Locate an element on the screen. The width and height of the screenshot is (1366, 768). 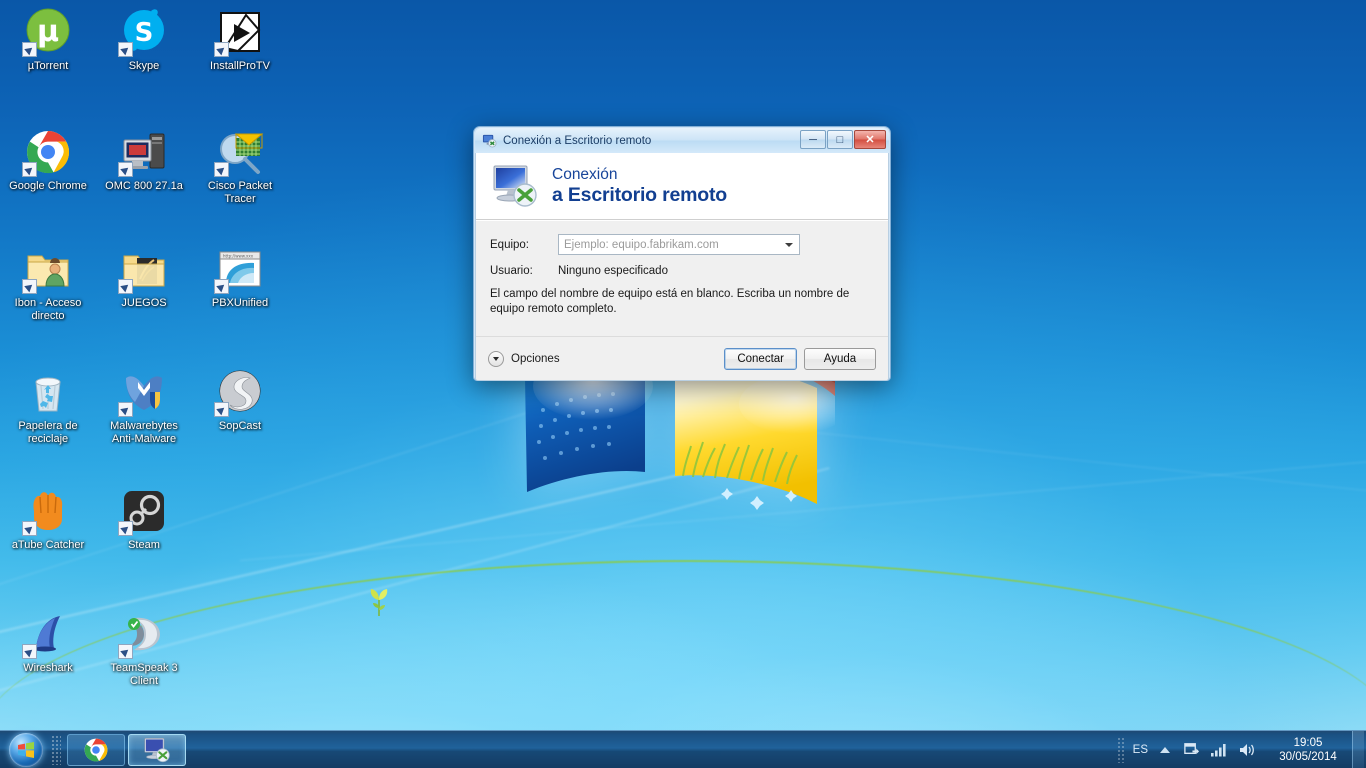
atube-catcher-icon is located at coordinates (47, 511).